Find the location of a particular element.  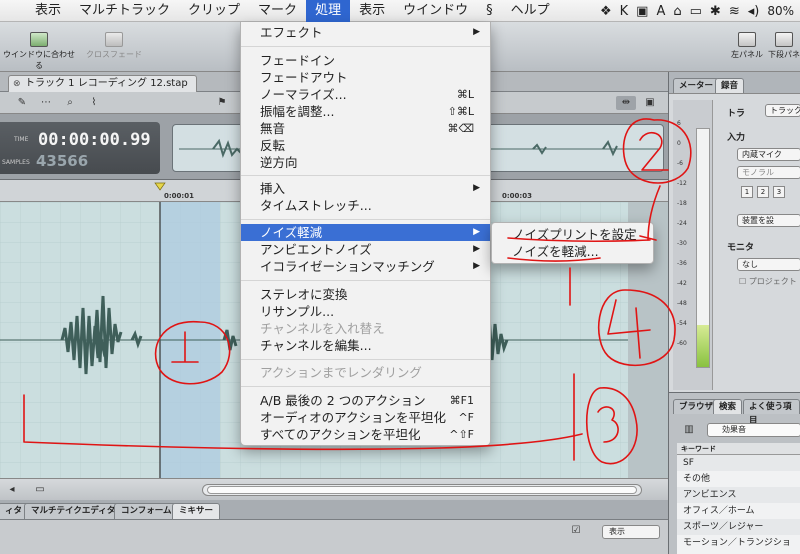

tab-conform: コンフォーム is located at coordinates (146, 511).